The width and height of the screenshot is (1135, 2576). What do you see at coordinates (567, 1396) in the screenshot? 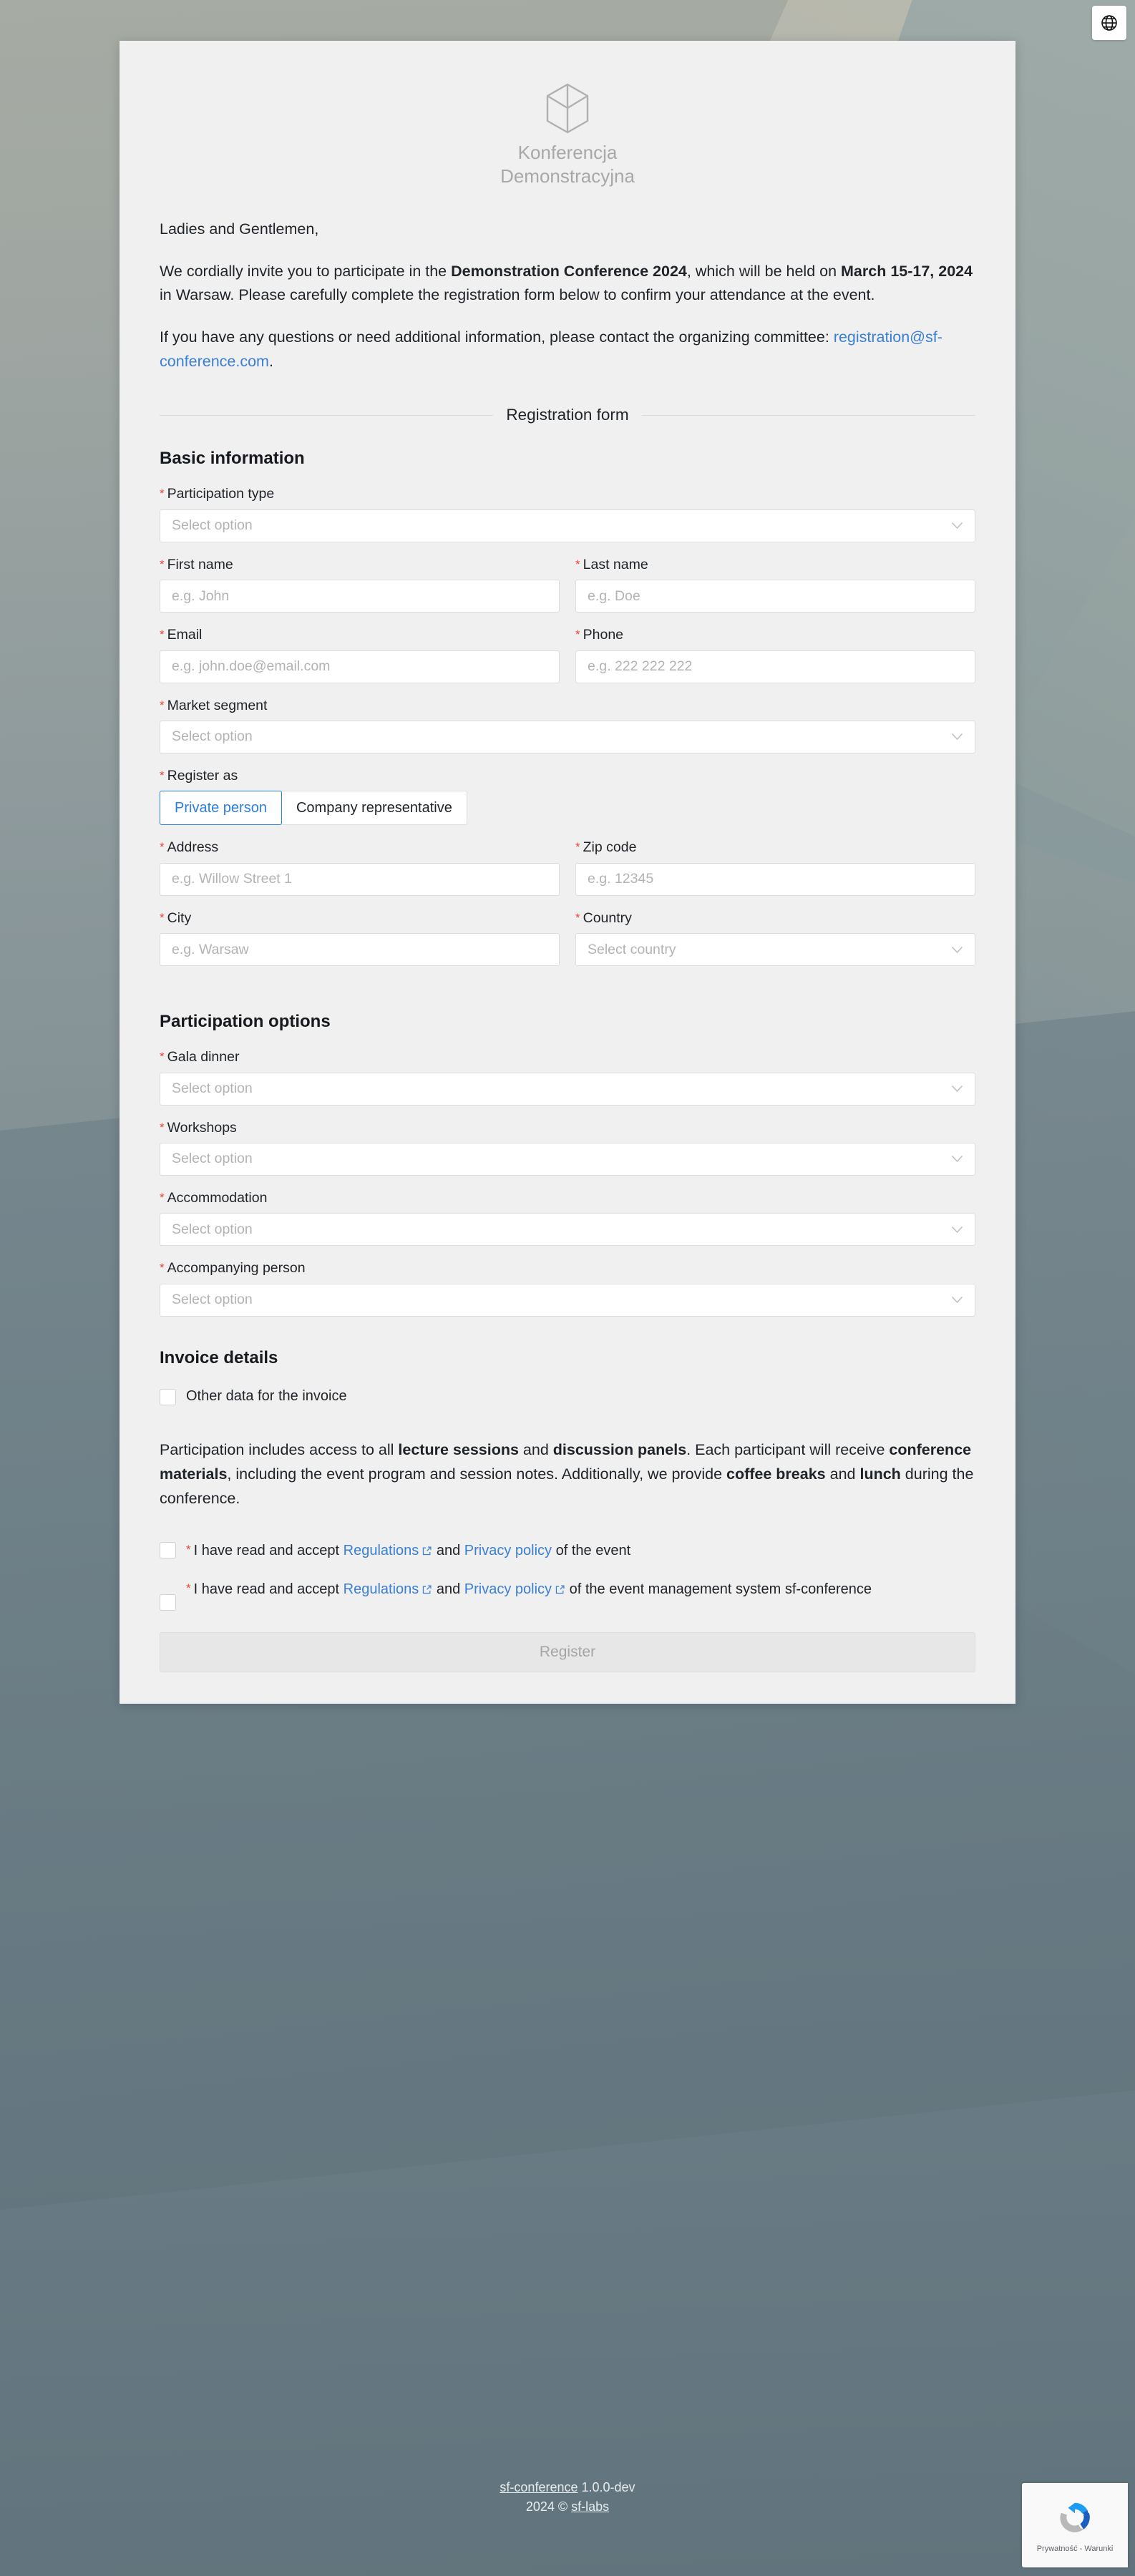
I see `checkbox-row-other-invoice-data: Other data for the invoice` at bounding box center [567, 1396].